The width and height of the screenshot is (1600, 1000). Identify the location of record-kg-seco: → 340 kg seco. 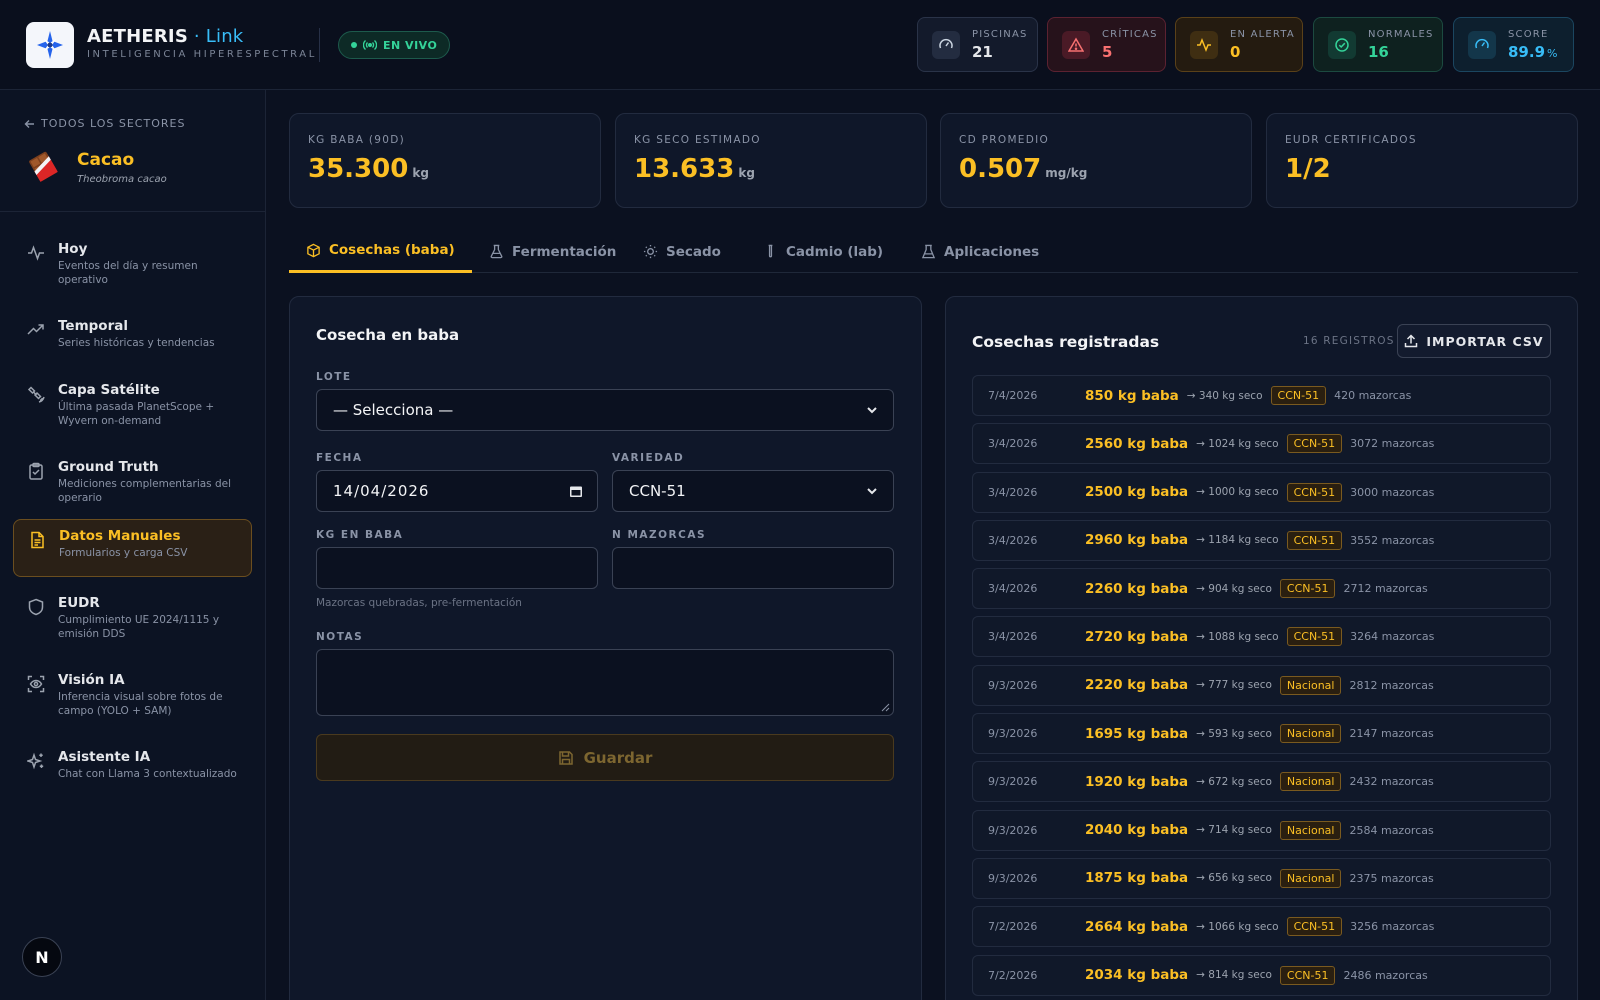
(1224, 395).